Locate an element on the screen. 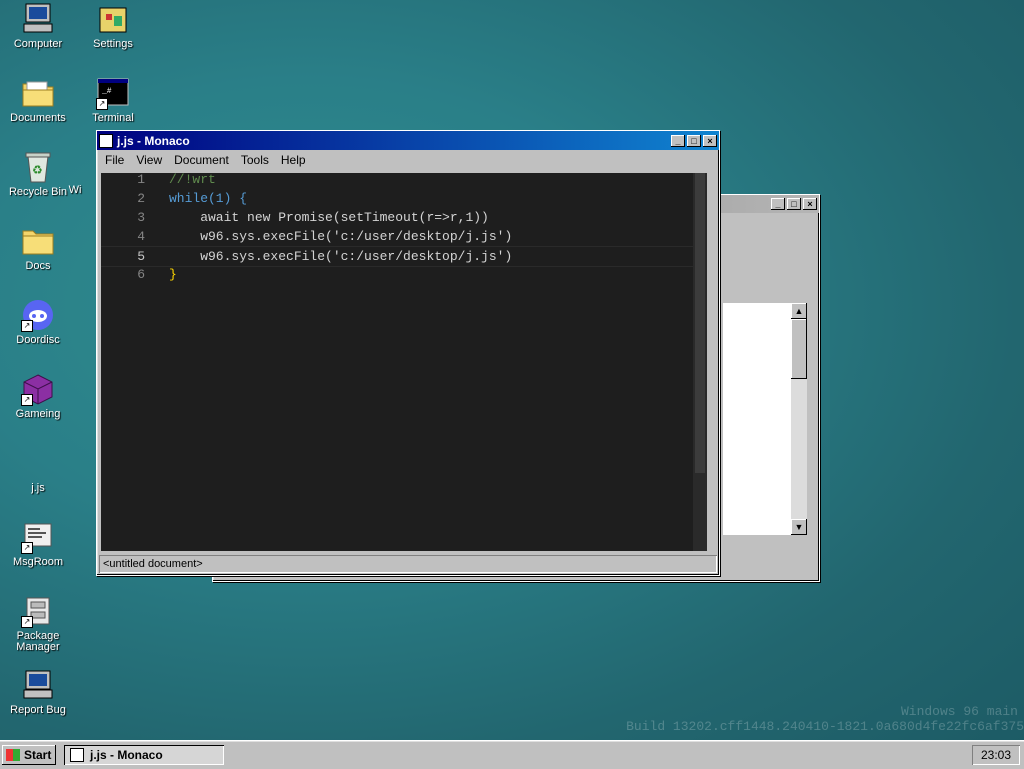 This screenshot has height=769, width=1024. desktop-icon-report-bug: Report Bug is located at coordinates (38, 692).